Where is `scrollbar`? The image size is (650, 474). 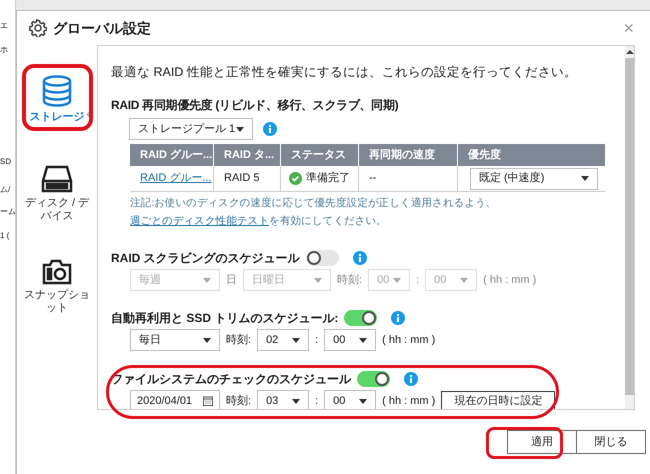 scrollbar is located at coordinates (629, 227).